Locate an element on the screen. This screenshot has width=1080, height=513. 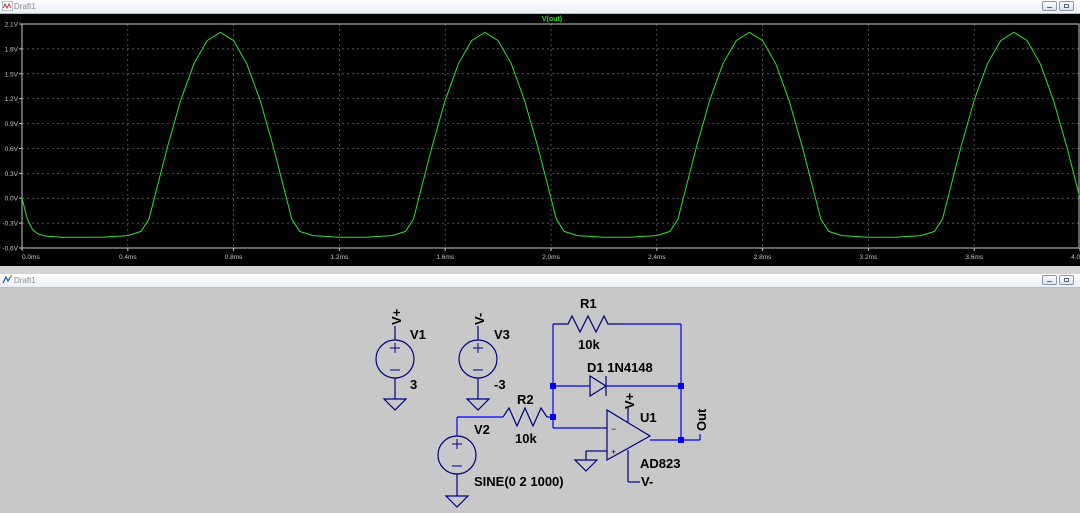
x-tick-label: 2.0ms is located at coordinates (551, 257).